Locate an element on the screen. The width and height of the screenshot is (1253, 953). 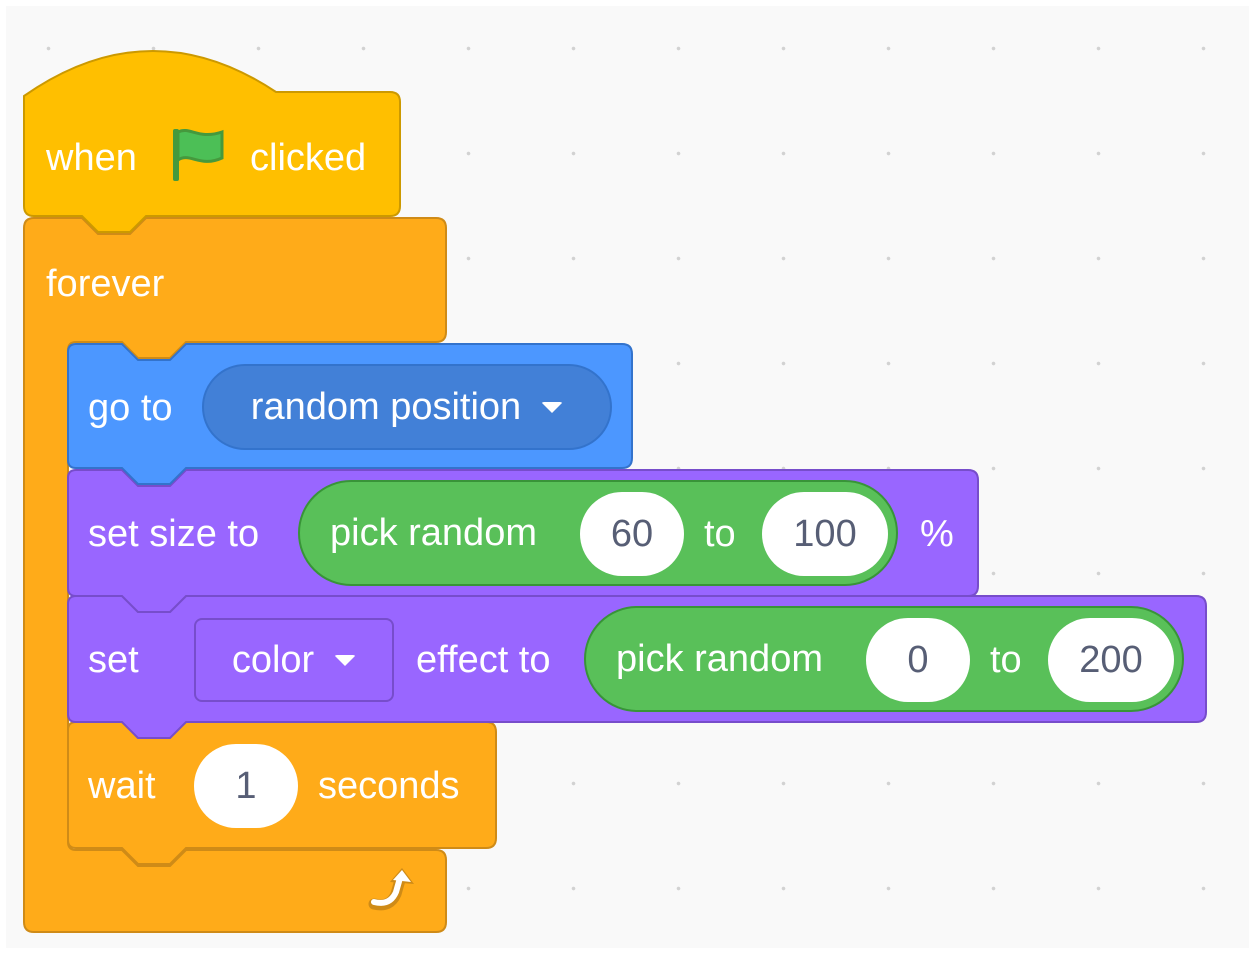
wait-duration-input: 1 is located at coordinates (246, 786).